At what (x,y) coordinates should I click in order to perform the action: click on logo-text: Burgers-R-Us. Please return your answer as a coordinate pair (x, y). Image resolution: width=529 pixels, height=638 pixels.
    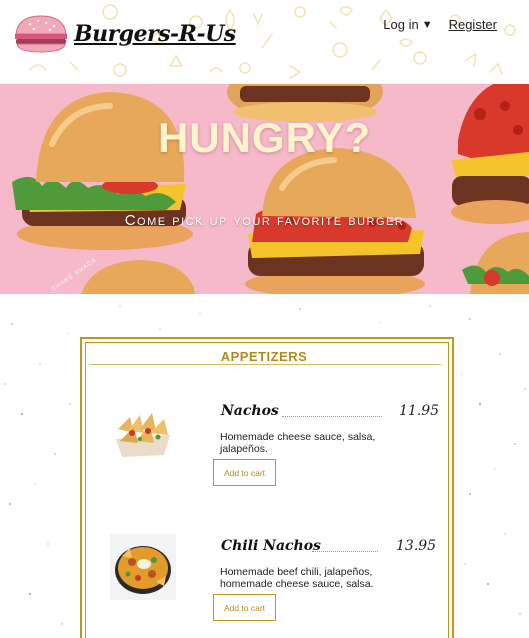
    Looking at the image, I should click on (155, 34).